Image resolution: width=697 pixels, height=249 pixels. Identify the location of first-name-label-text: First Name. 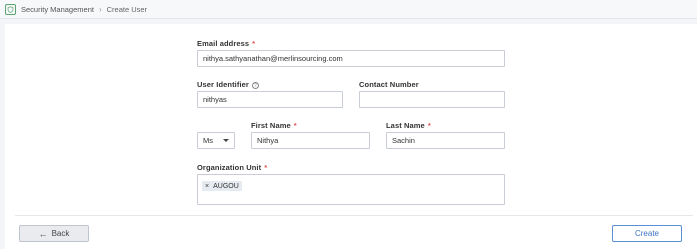
(271, 125).